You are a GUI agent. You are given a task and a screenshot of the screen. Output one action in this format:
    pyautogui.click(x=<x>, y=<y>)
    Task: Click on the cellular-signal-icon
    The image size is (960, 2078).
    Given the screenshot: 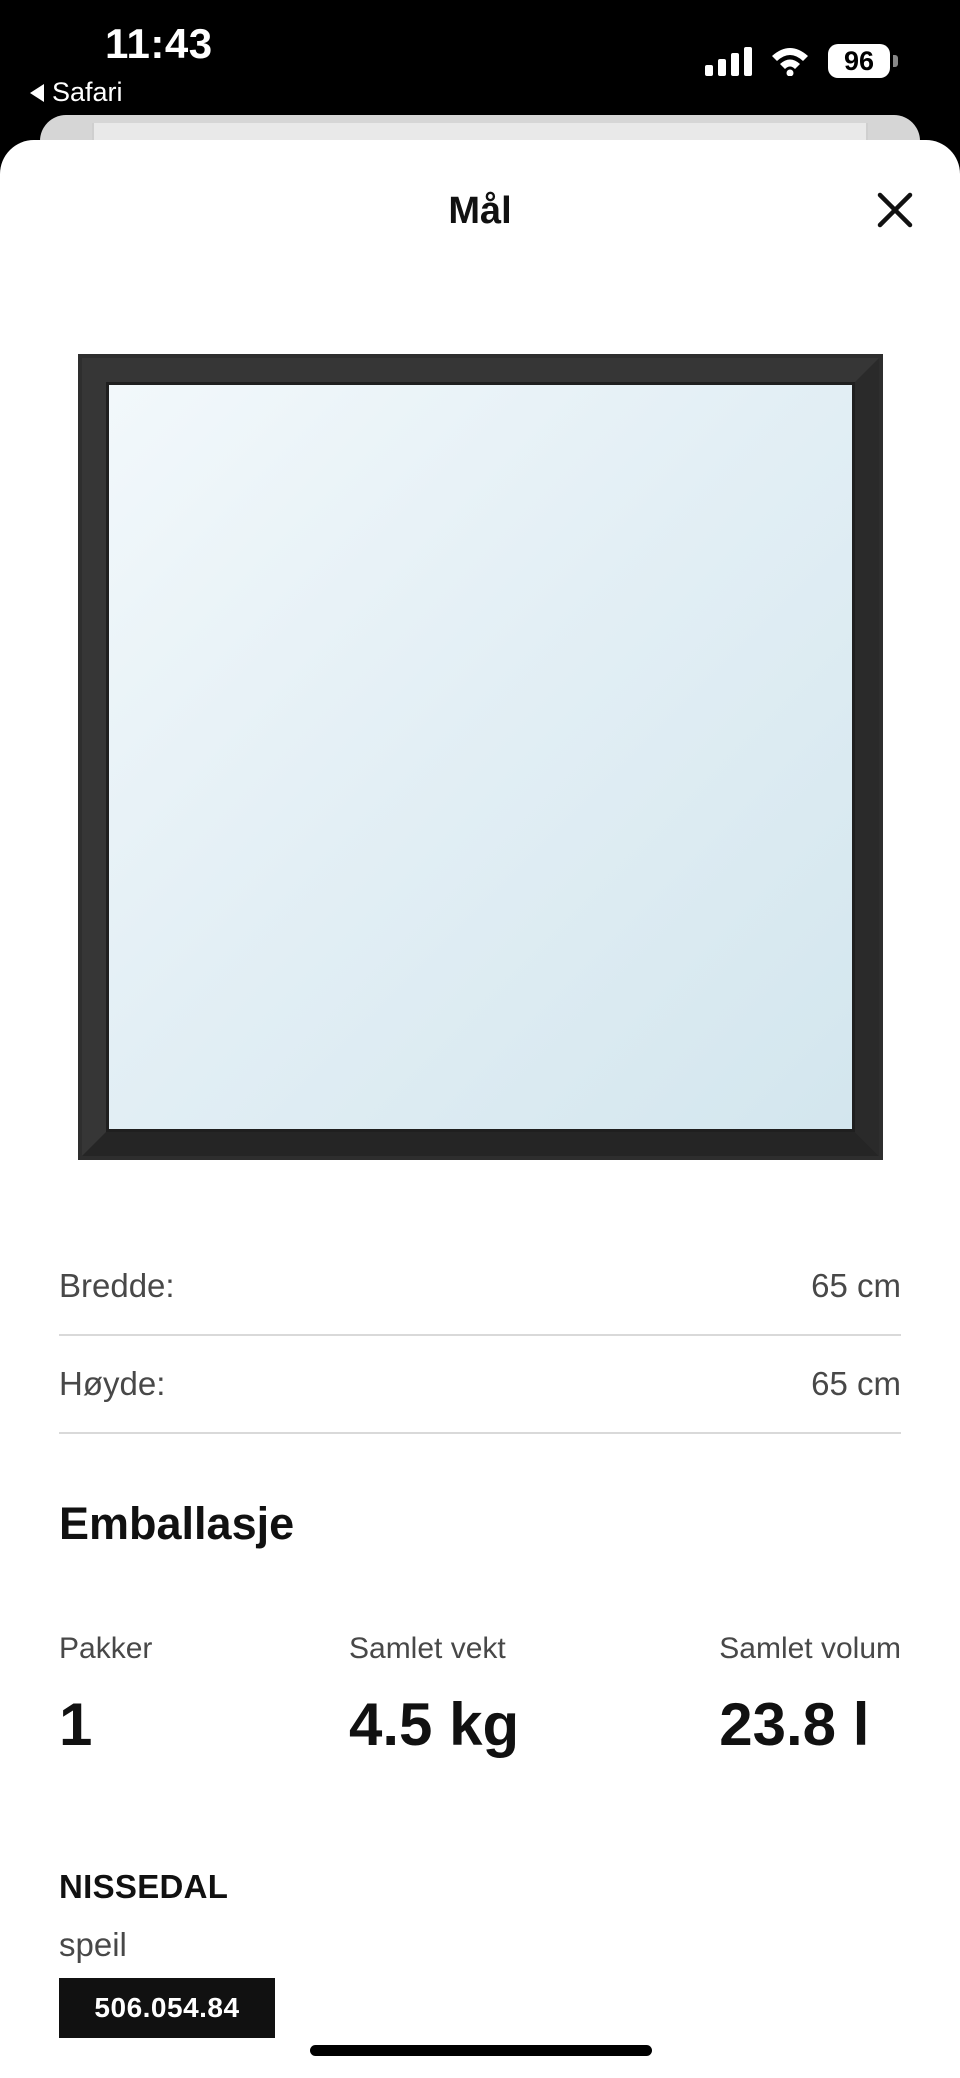 What is the action you would take?
    pyautogui.click(x=728, y=61)
    